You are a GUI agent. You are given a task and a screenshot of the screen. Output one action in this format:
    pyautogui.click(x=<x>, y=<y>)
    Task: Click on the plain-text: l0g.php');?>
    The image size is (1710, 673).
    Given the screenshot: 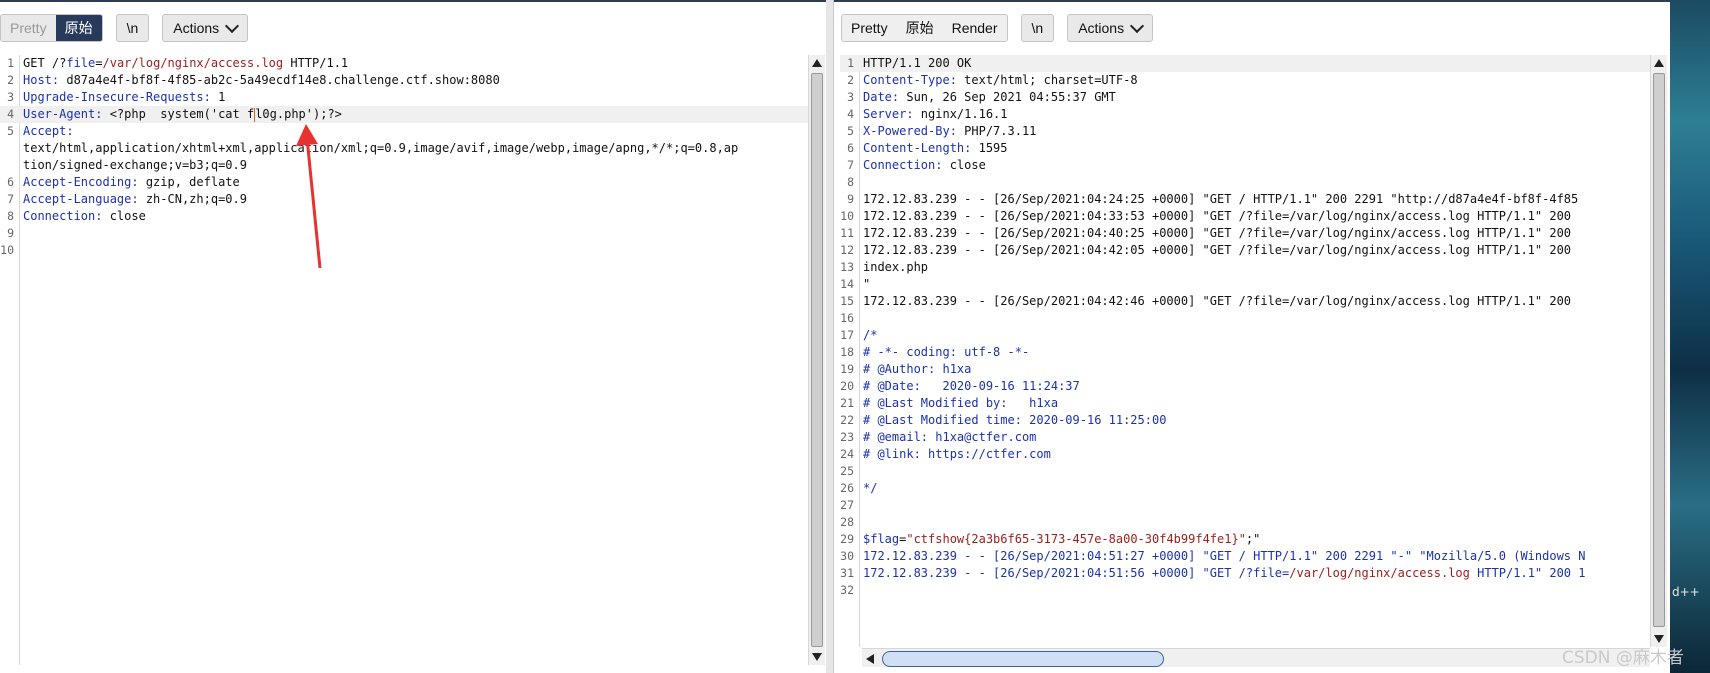 What is the action you would take?
    pyautogui.click(x=298, y=114)
    